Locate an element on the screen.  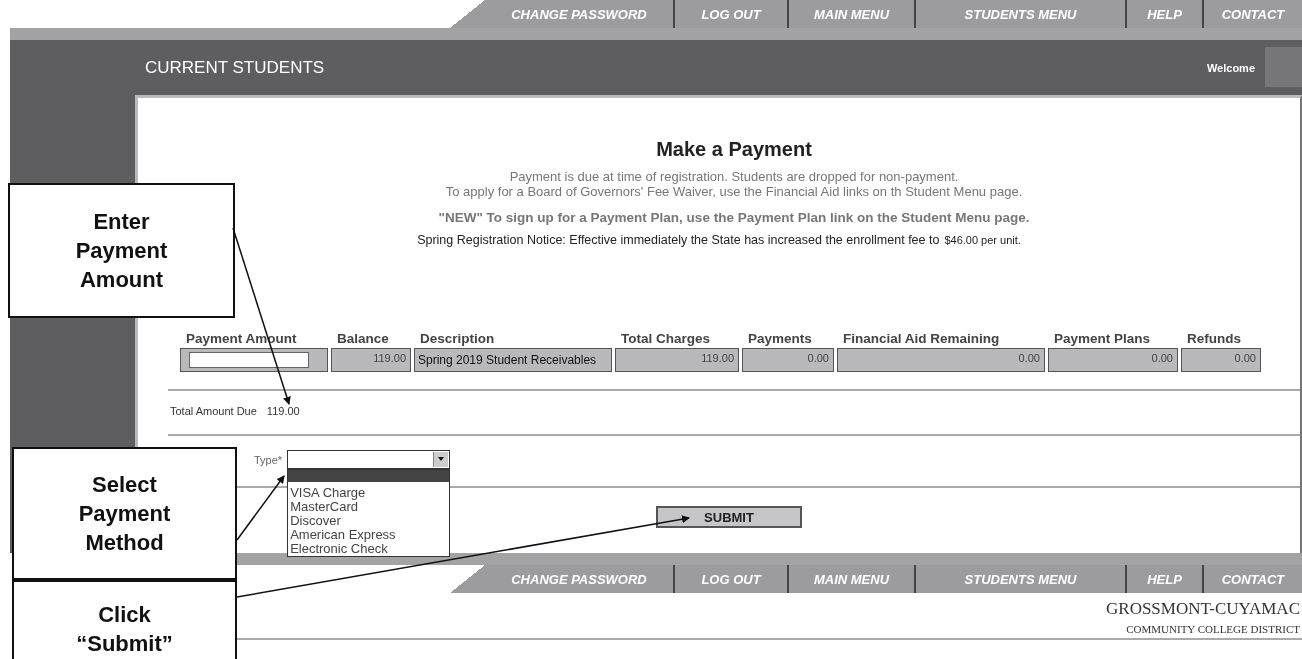
district-logo-subtitle: COMMUNITY COLLEGE DISTRICT is located at coordinates (1213, 629).